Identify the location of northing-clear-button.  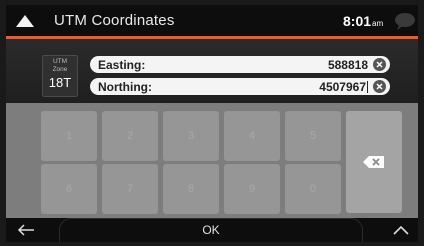
(379, 86).